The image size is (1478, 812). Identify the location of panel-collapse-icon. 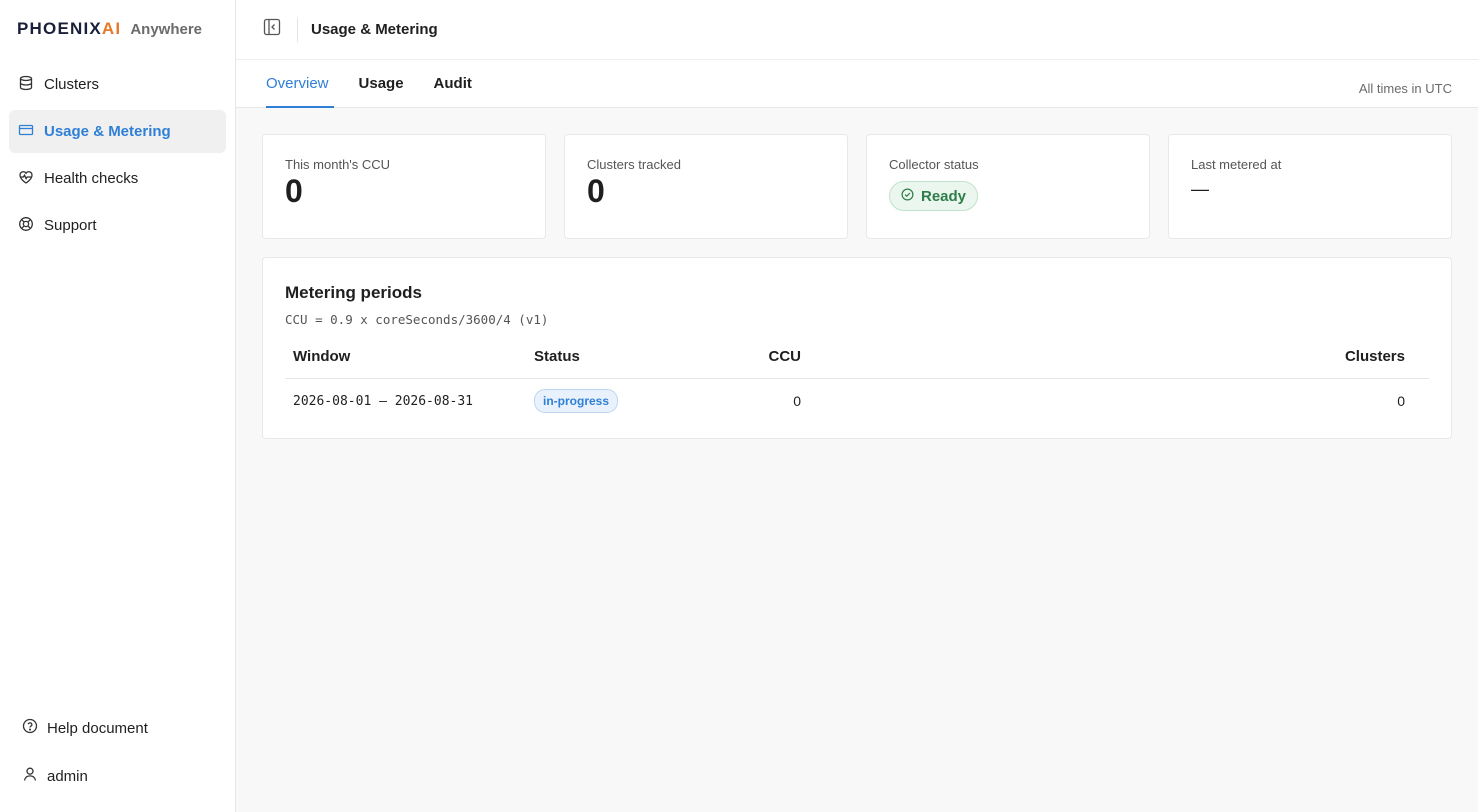
(272, 29).